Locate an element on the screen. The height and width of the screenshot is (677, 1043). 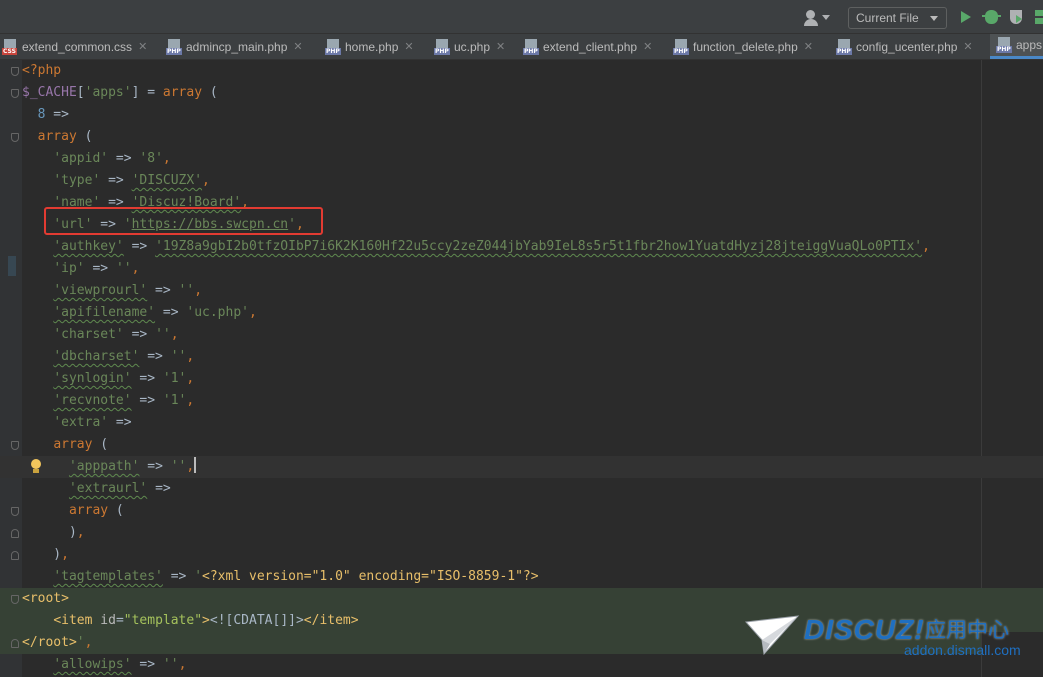
main-toolbar: Current File is located at coordinates (521, 17).